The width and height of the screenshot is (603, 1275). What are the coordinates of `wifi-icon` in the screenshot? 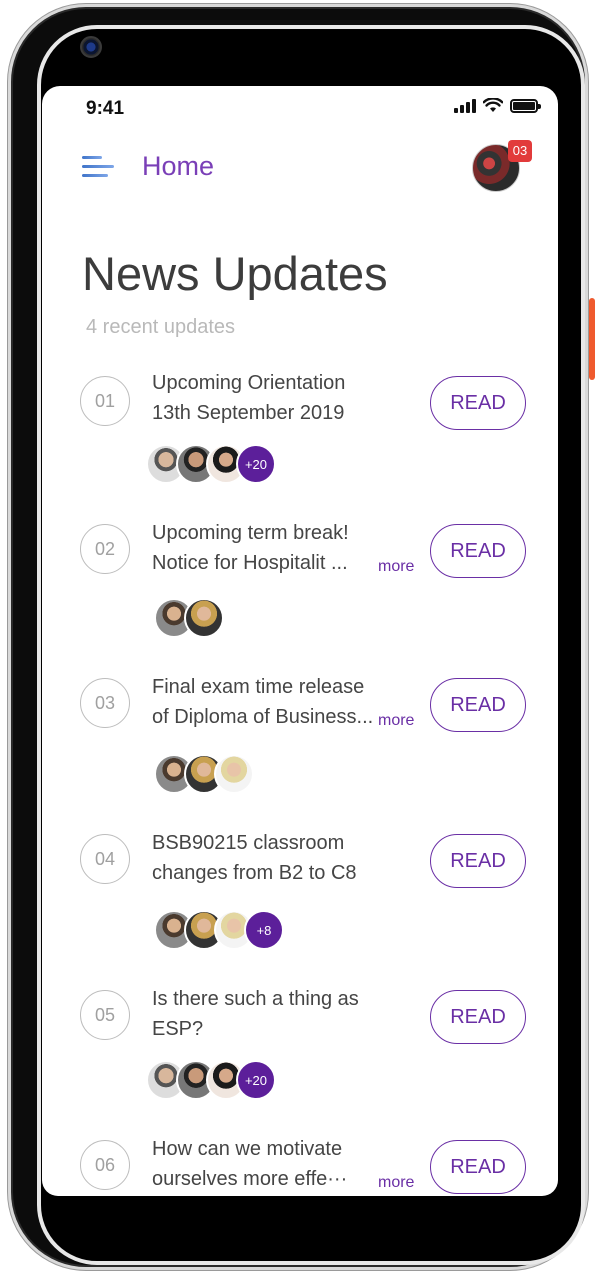 It's located at (493, 105).